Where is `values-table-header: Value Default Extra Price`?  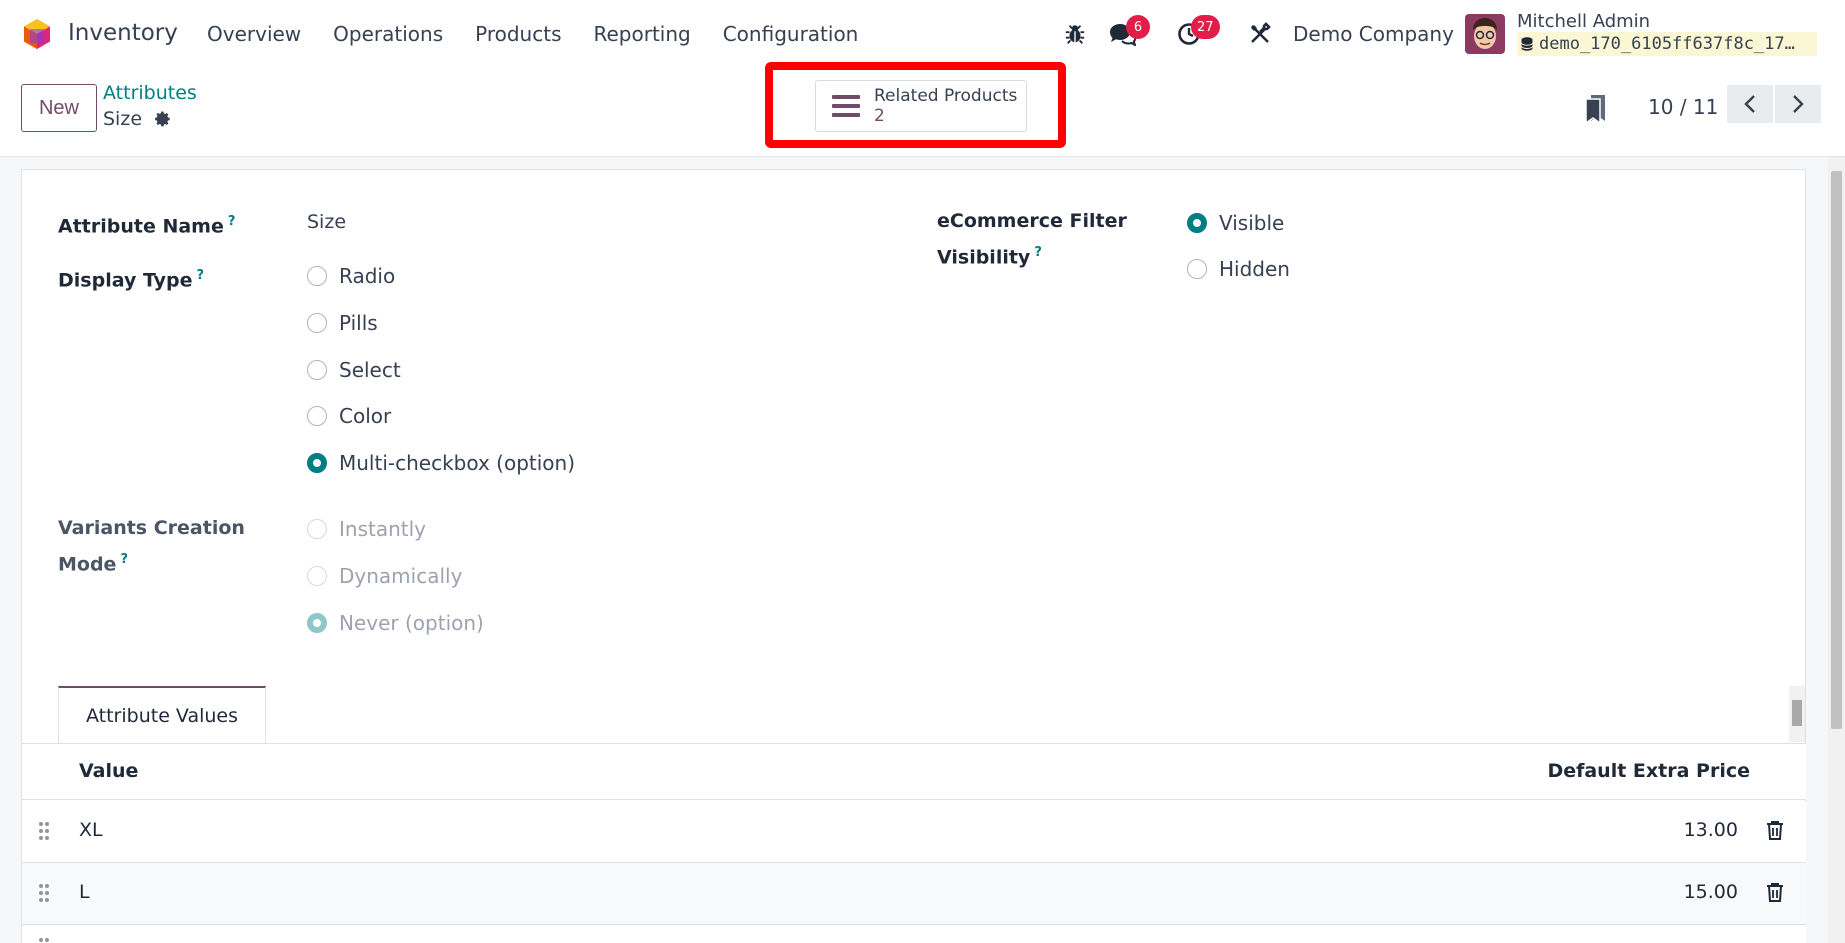 values-table-header: Value Default Extra Price is located at coordinates (914, 772).